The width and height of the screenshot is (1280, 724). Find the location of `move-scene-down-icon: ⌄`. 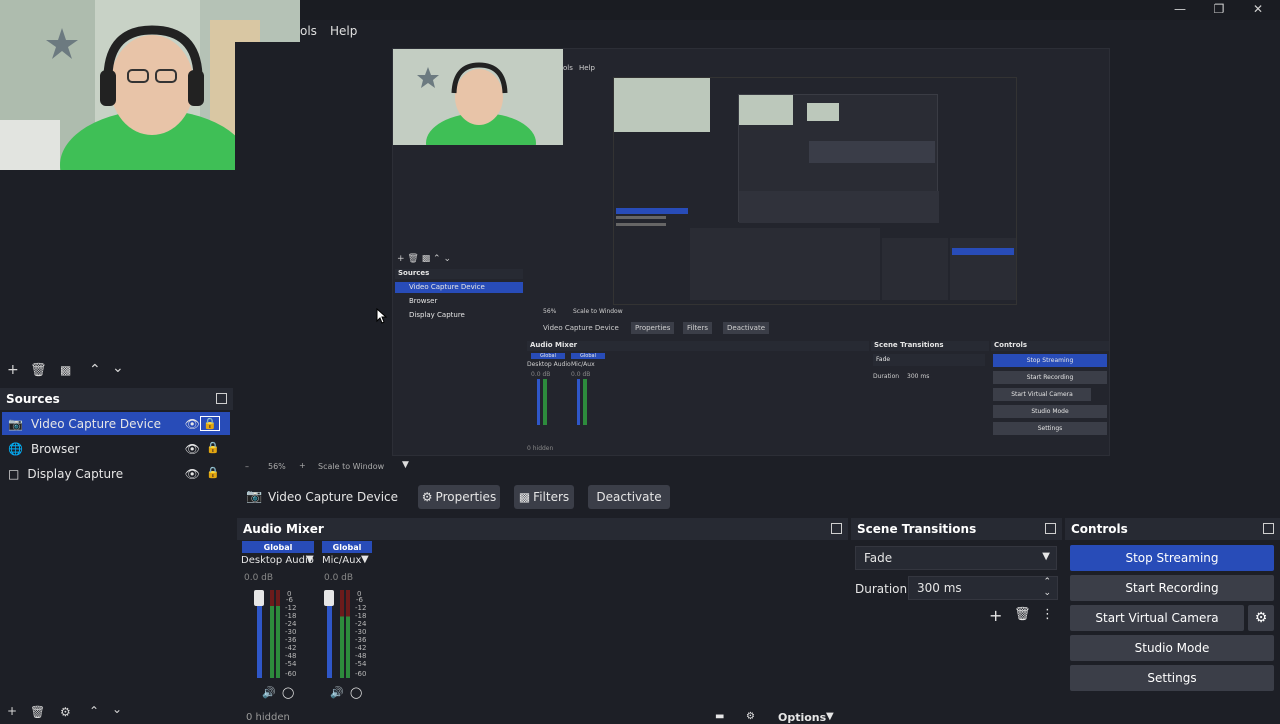

move-scene-down-icon: ⌄ is located at coordinates (118, 368).